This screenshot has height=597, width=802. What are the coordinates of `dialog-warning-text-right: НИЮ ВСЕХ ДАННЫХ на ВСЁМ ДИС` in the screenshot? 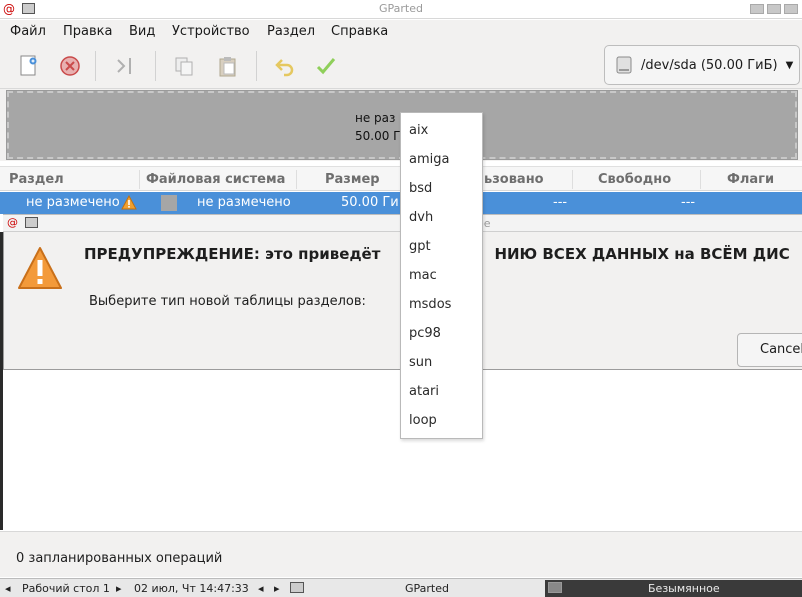 It's located at (642, 254).